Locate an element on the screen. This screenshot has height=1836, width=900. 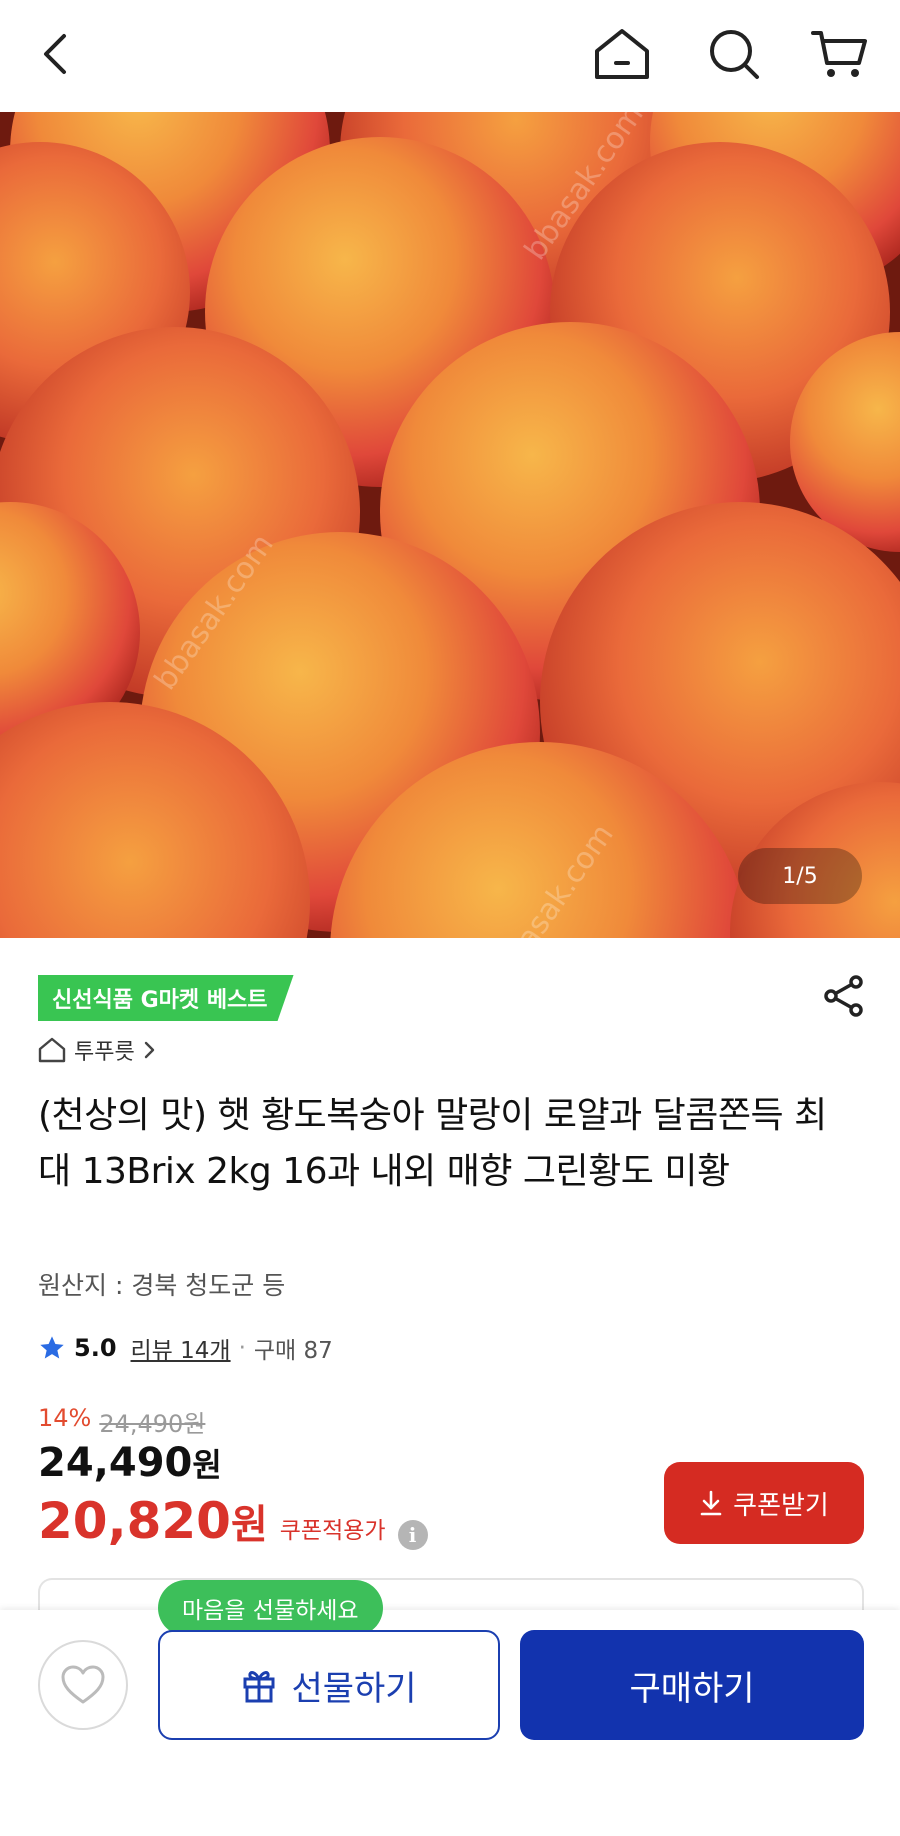
chevron-right-icon is located at coordinates (149, 1050).